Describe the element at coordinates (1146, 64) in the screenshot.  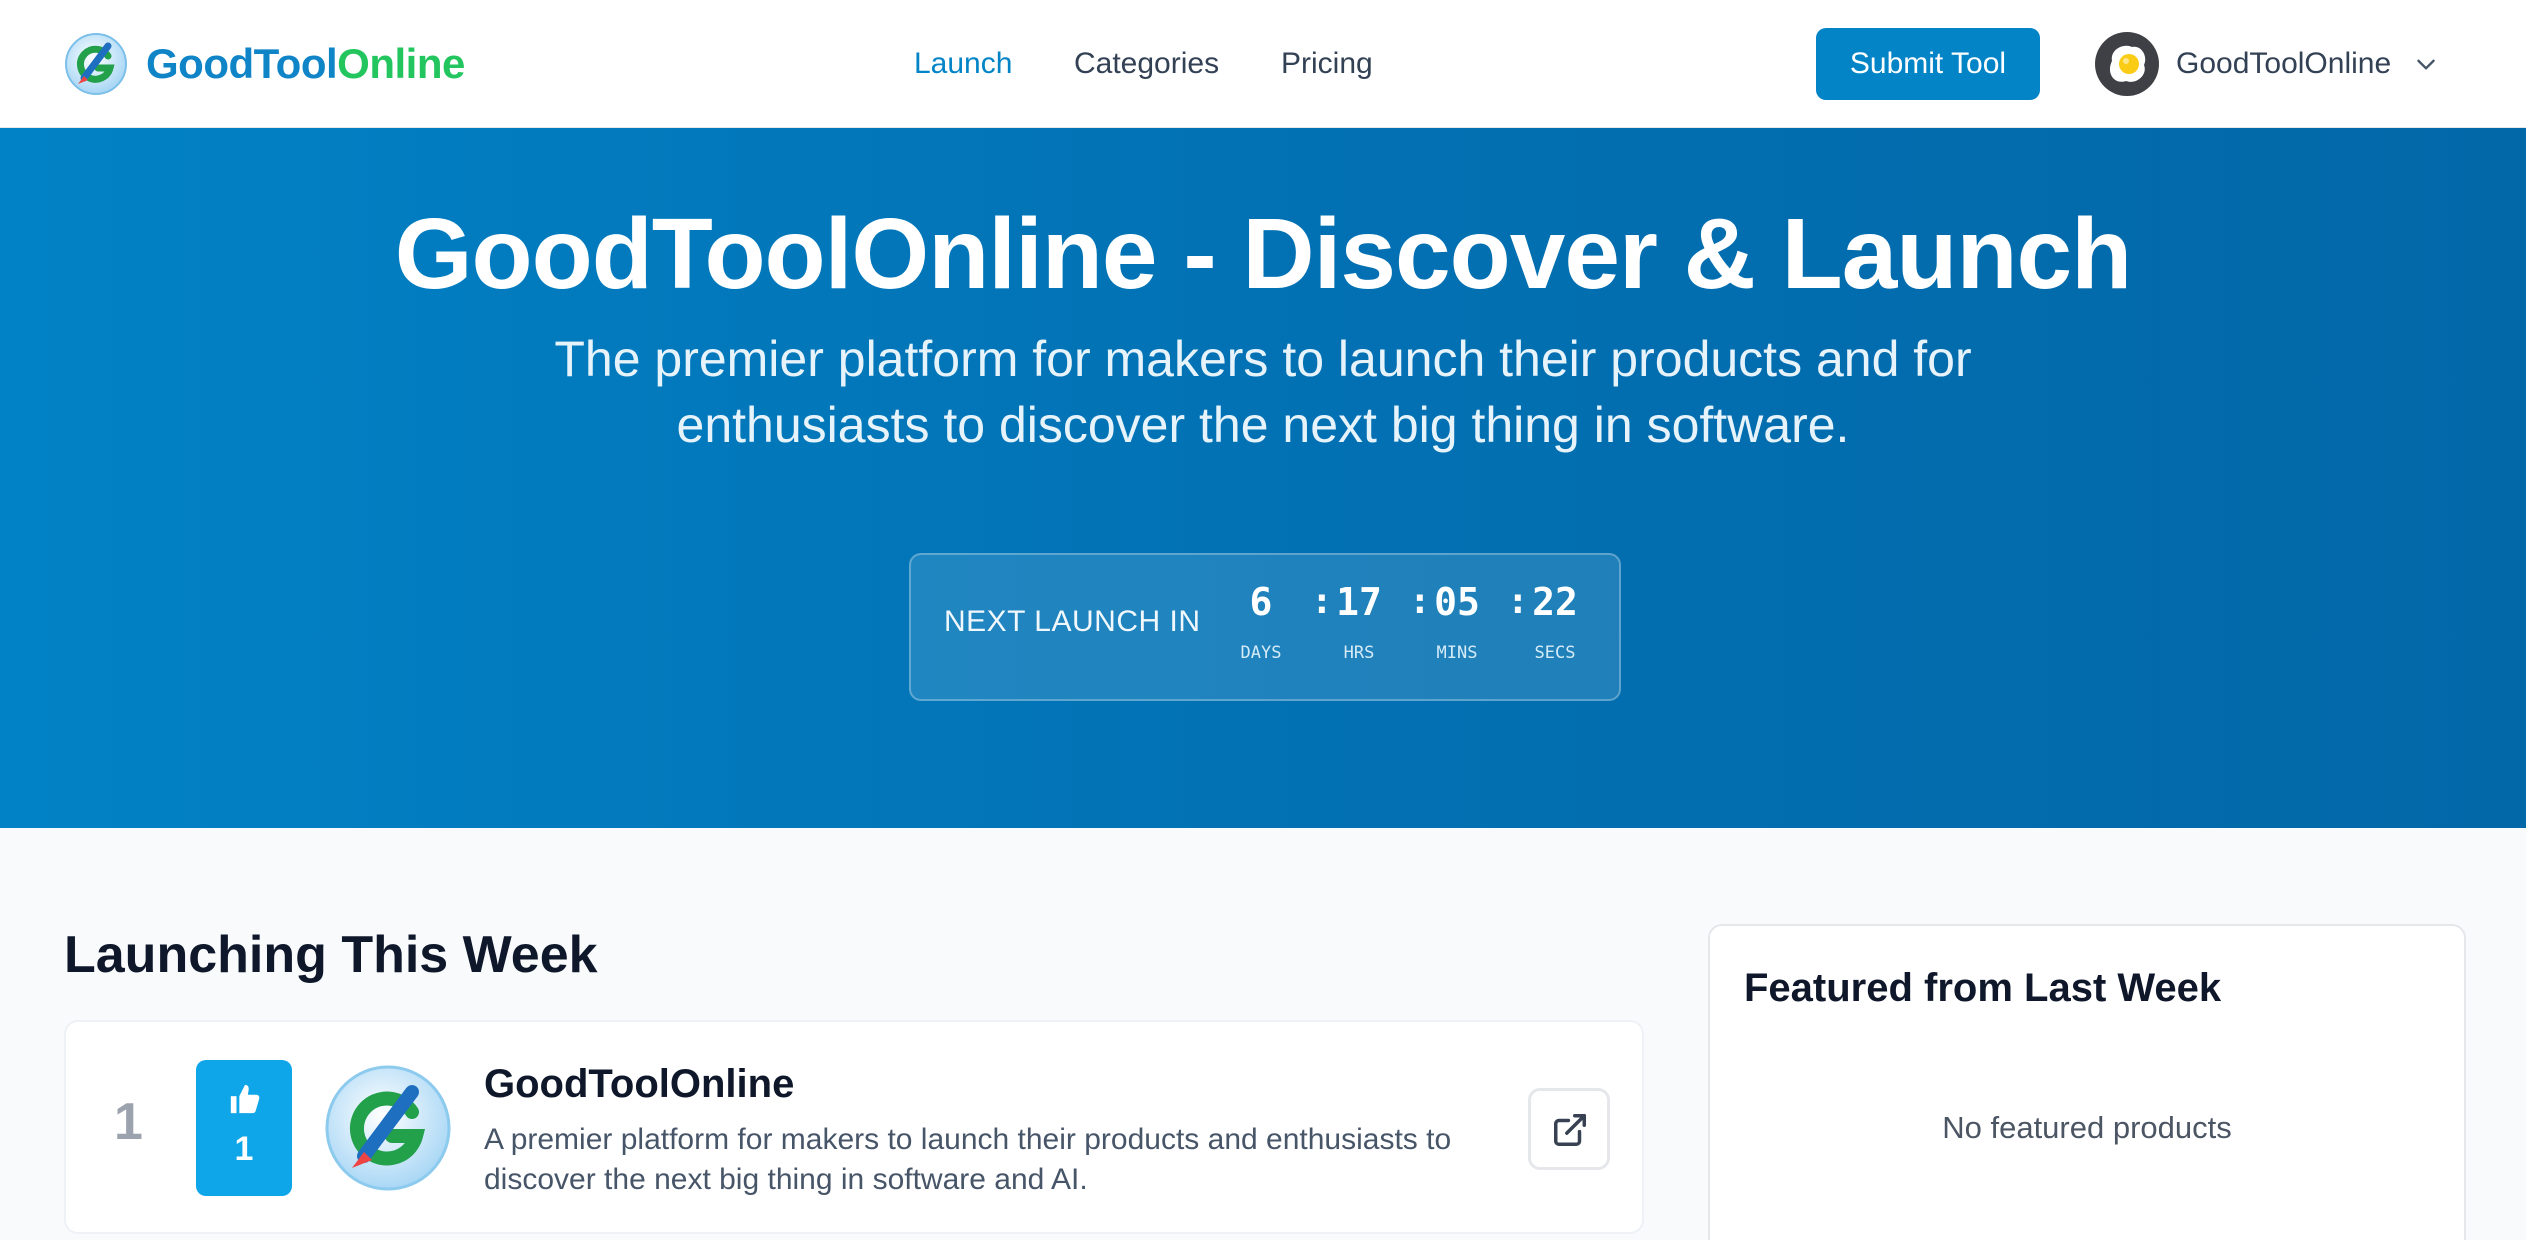
I see `nav-categories: Categories` at that location.